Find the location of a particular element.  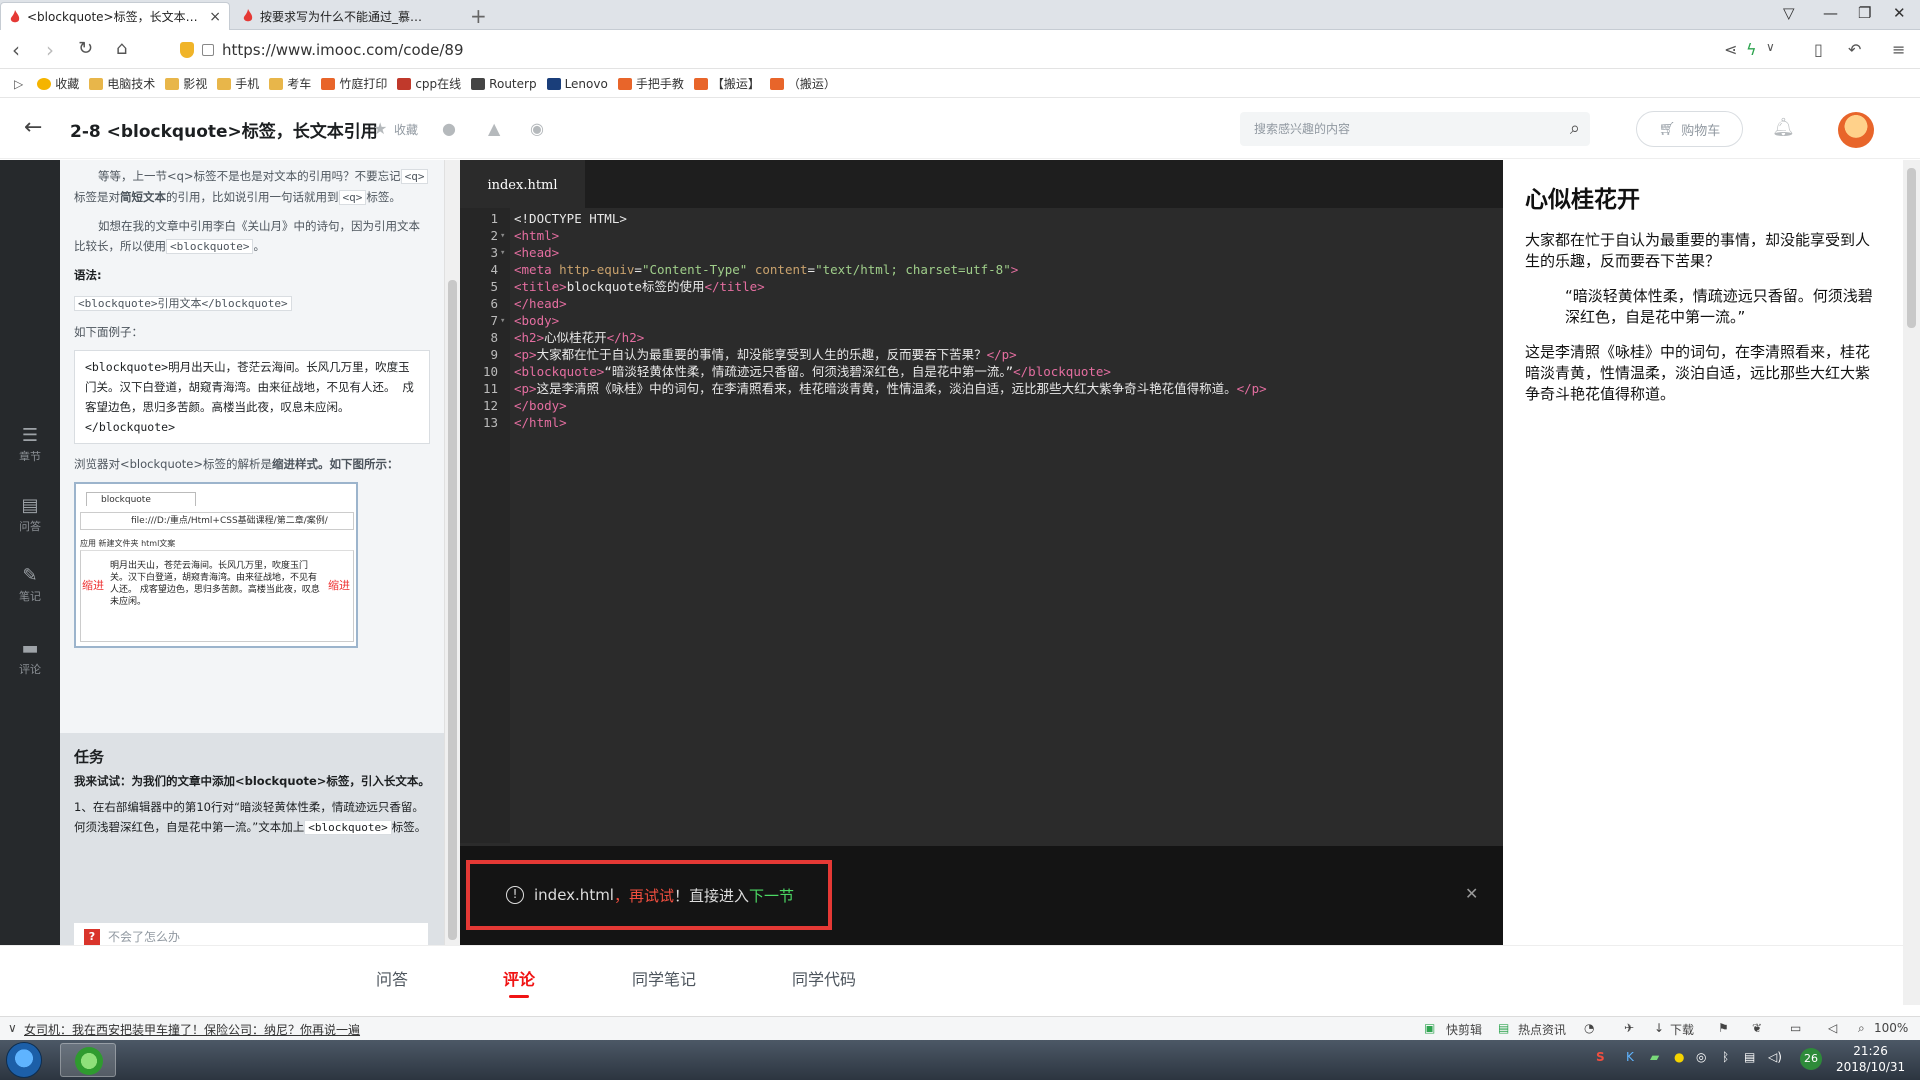

code-token: <h2> is located at coordinates (529, 337).